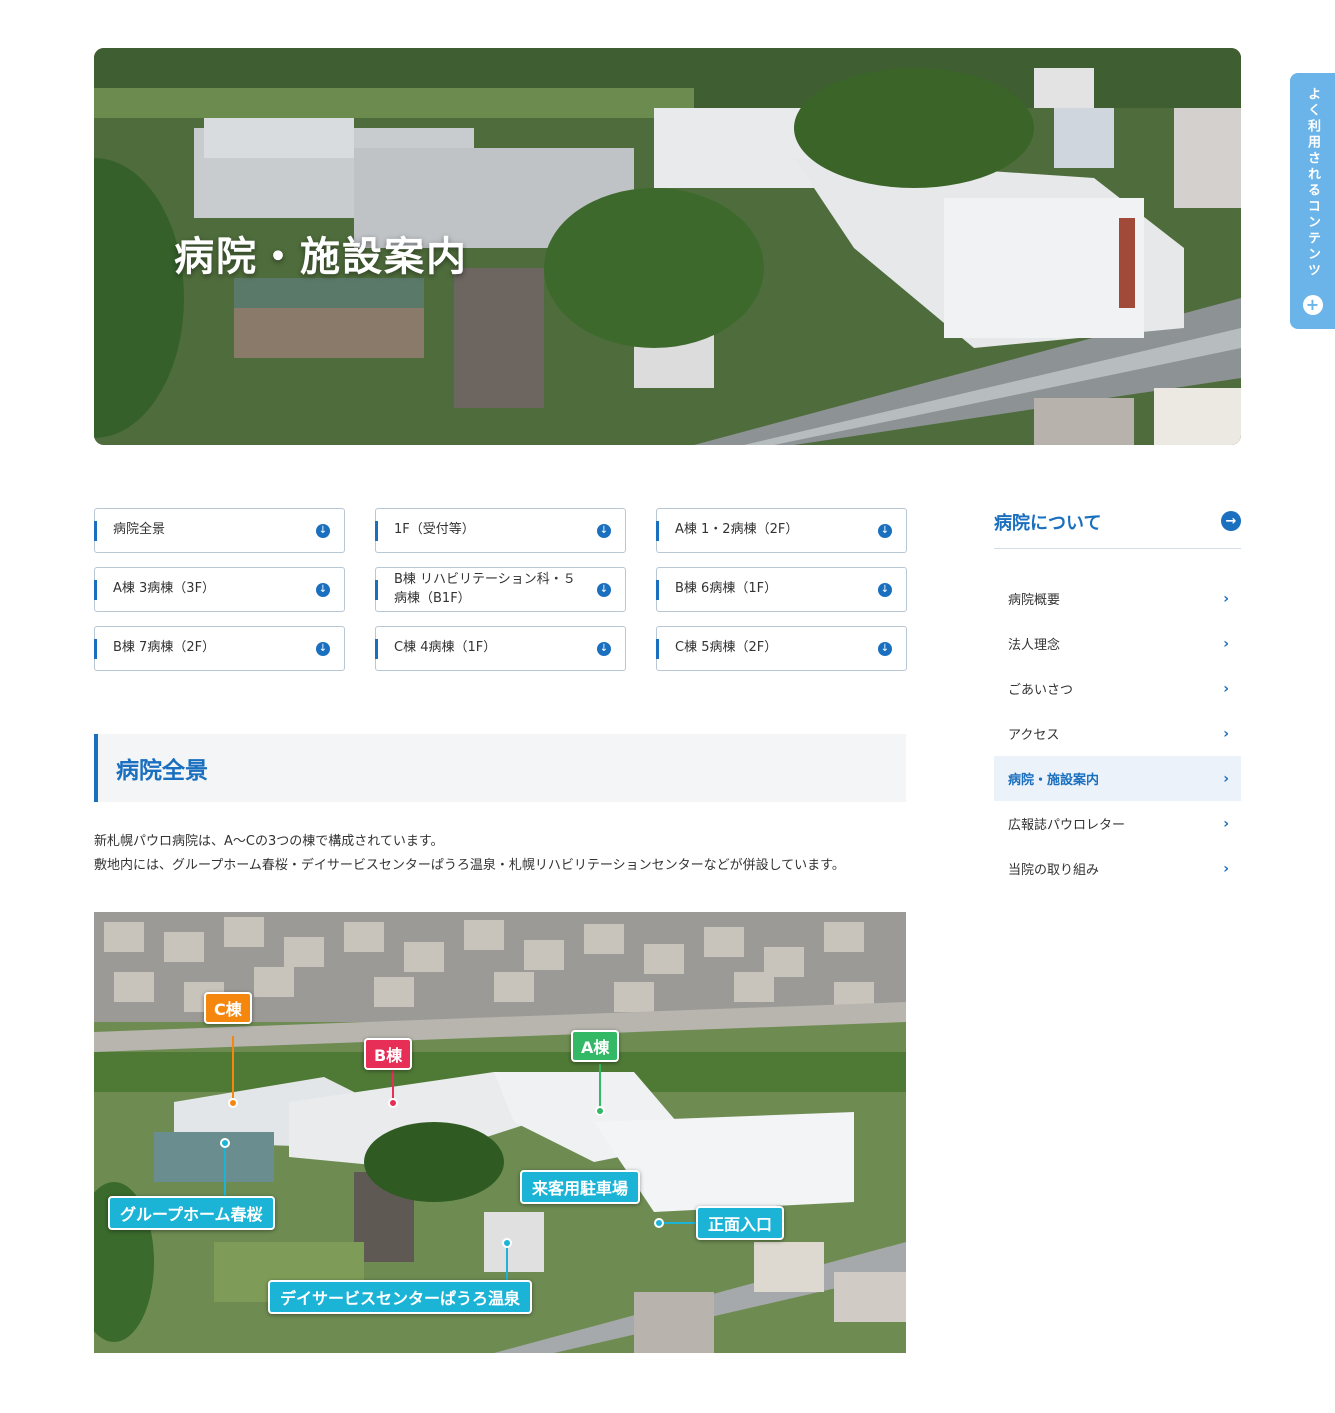 The width and height of the screenshot is (1335, 1413). What do you see at coordinates (219, 530) in the screenshot?
I see `anchor-link-overview: 病院全景 ↓` at bounding box center [219, 530].